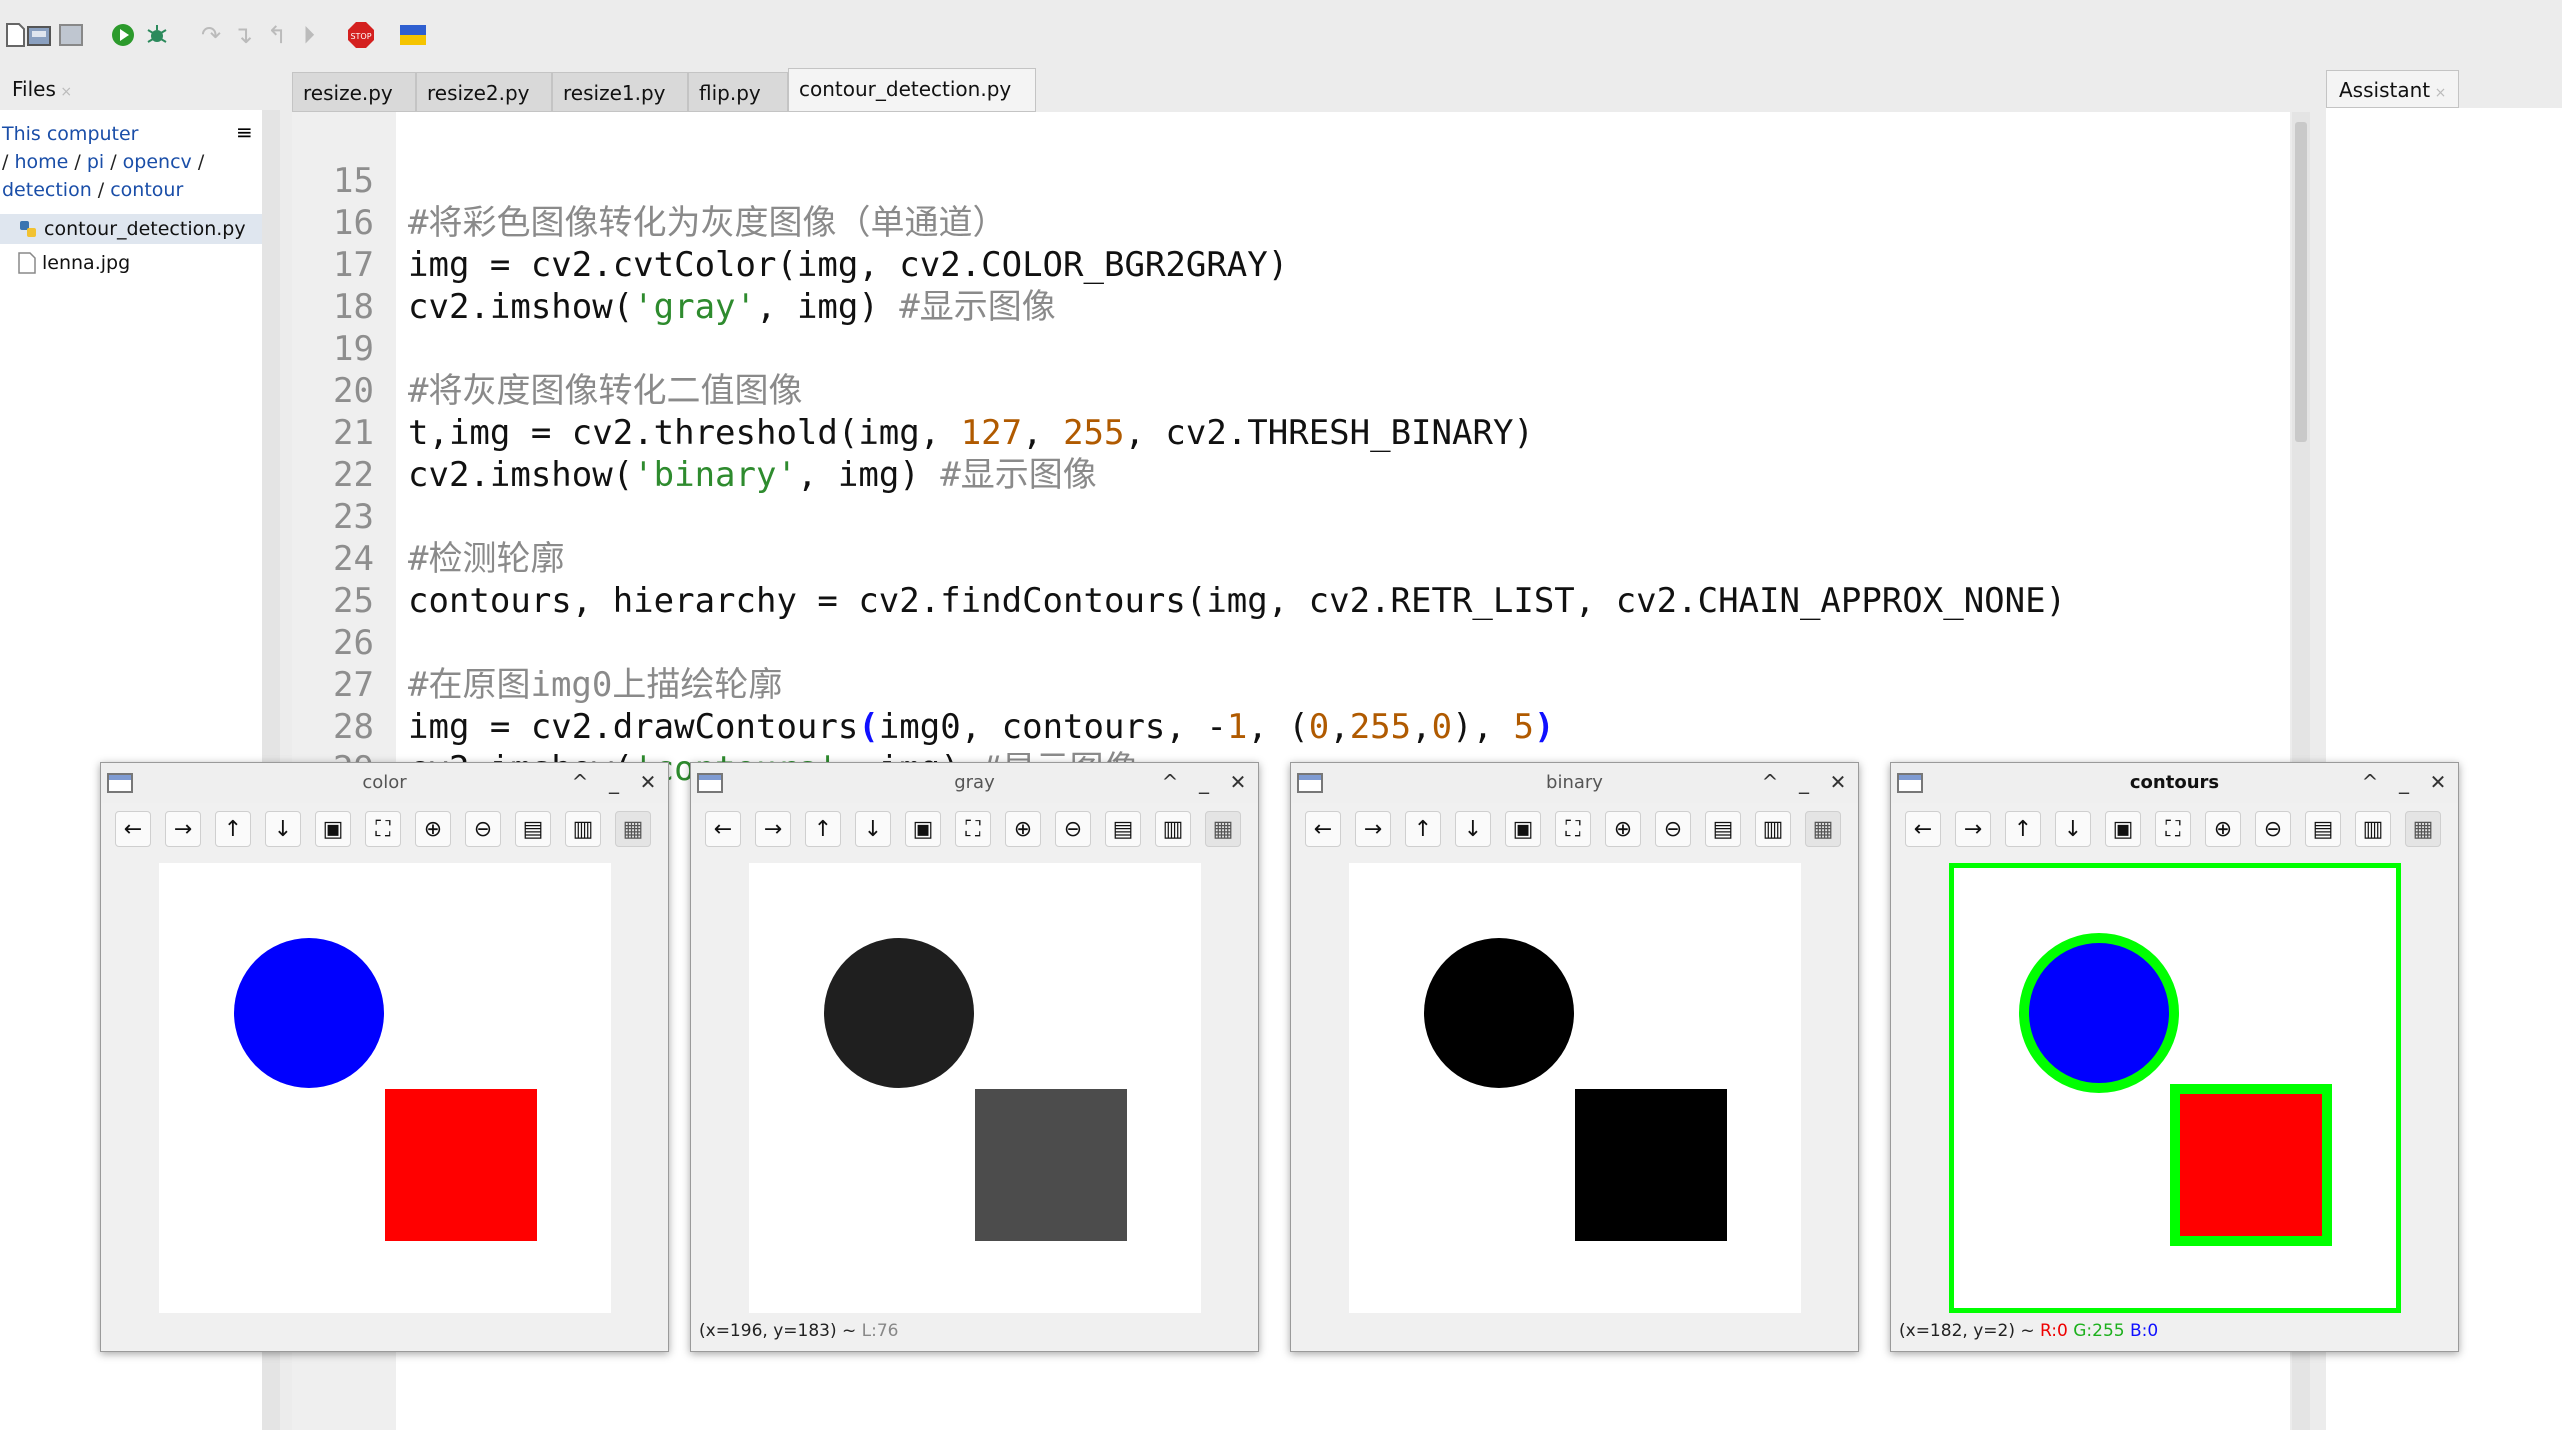  What do you see at coordinates (384, 783) in the screenshot?
I see `window-titlebar: color ^ _ ✕` at bounding box center [384, 783].